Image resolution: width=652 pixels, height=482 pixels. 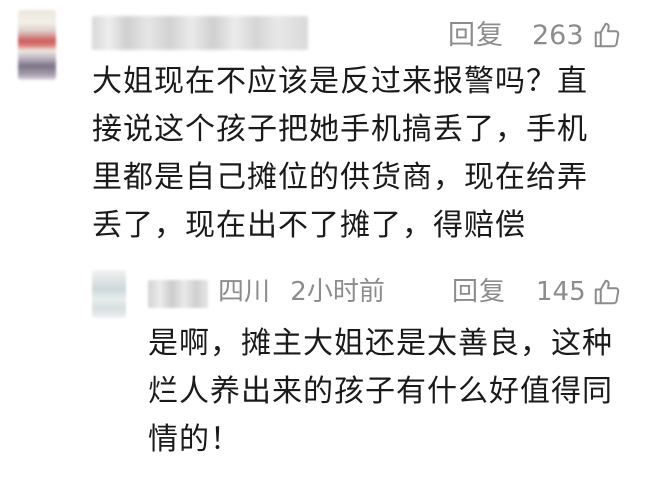 What do you see at coordinates (561, 292) in the screenshot?
I see `reply-like-count: 145` at bounding box center [561, 292].